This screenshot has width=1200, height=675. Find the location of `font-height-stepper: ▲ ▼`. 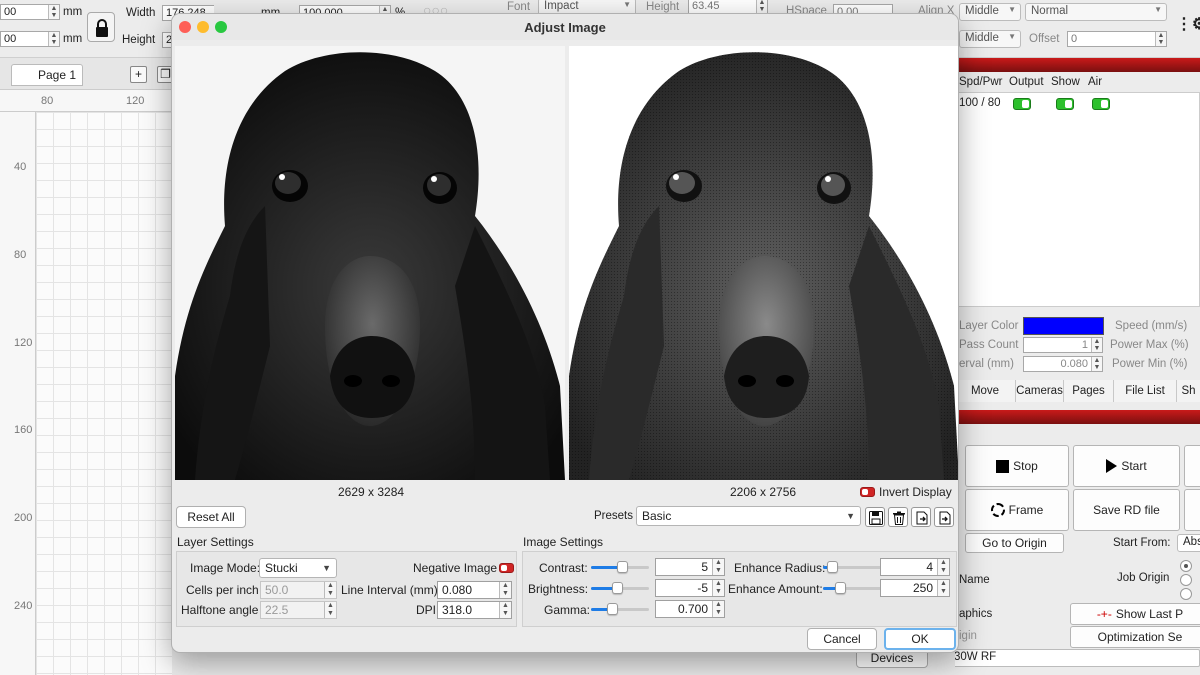

font-height-stepper: ▲ ▼ is located at coordinates (761, 6).